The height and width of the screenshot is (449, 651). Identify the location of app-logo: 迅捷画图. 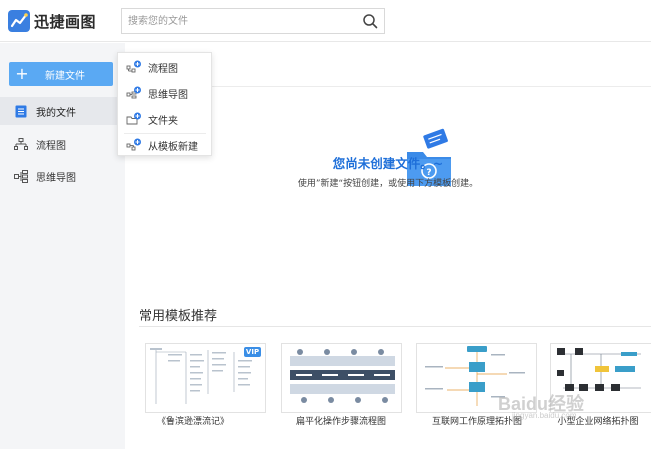
(52, 21).